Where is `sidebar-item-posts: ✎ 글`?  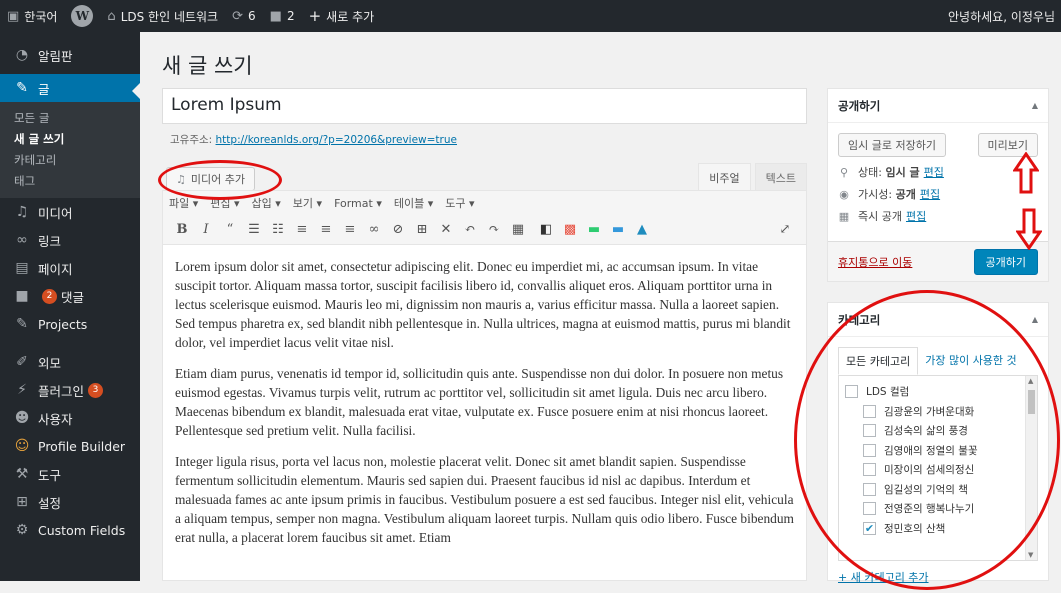
sidebar-item-posts: ✎ 글 is located at coordinates (70, 88).